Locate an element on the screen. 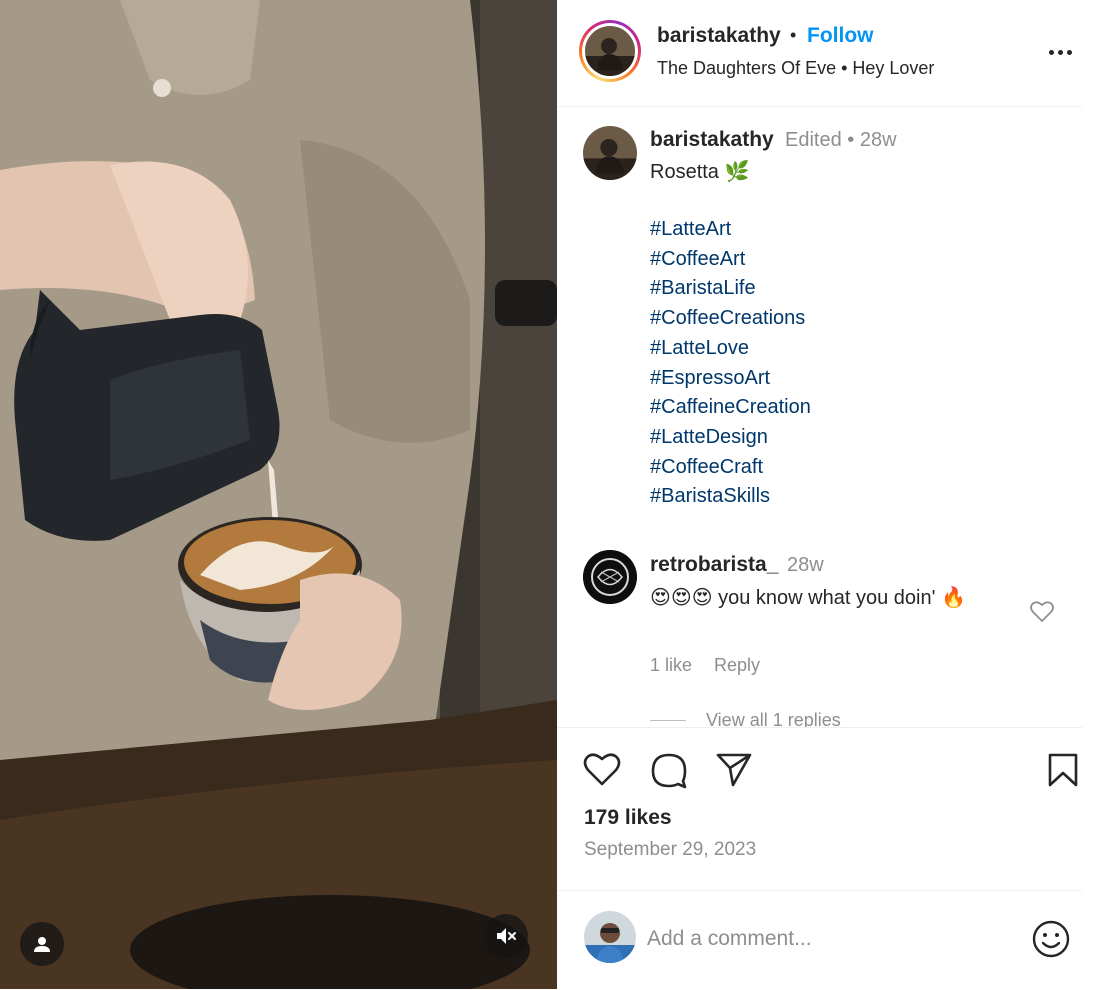 The height and width of the screenshot is (990, 1100). more-options-icon is located at coordinates (1063, 52).